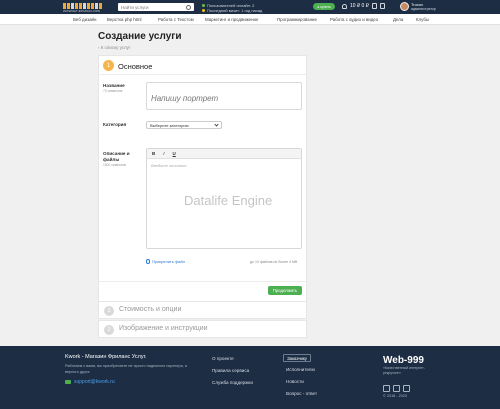 The height and width of the screenshot is (409, 500). Describe the element at coordinates (109, 311) in the screenshot. I see `step-badge: 2` at that location.